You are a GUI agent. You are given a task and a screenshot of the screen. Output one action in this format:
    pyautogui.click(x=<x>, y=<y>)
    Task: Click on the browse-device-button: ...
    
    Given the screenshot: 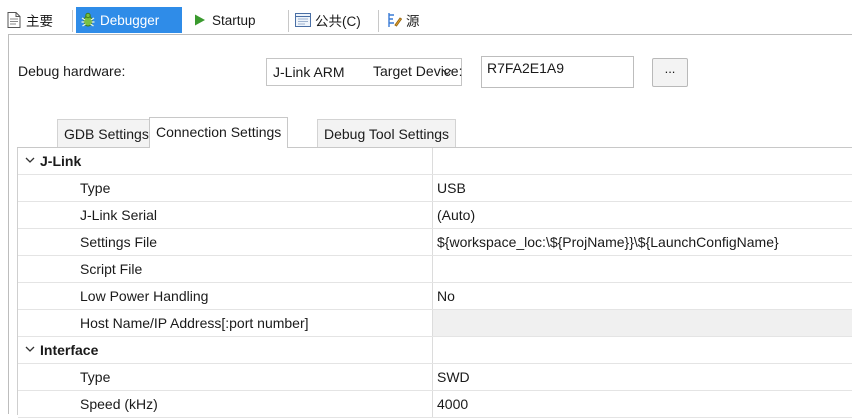 What is the action you would take?
    pyautogui.click(x=670, y=72)
    